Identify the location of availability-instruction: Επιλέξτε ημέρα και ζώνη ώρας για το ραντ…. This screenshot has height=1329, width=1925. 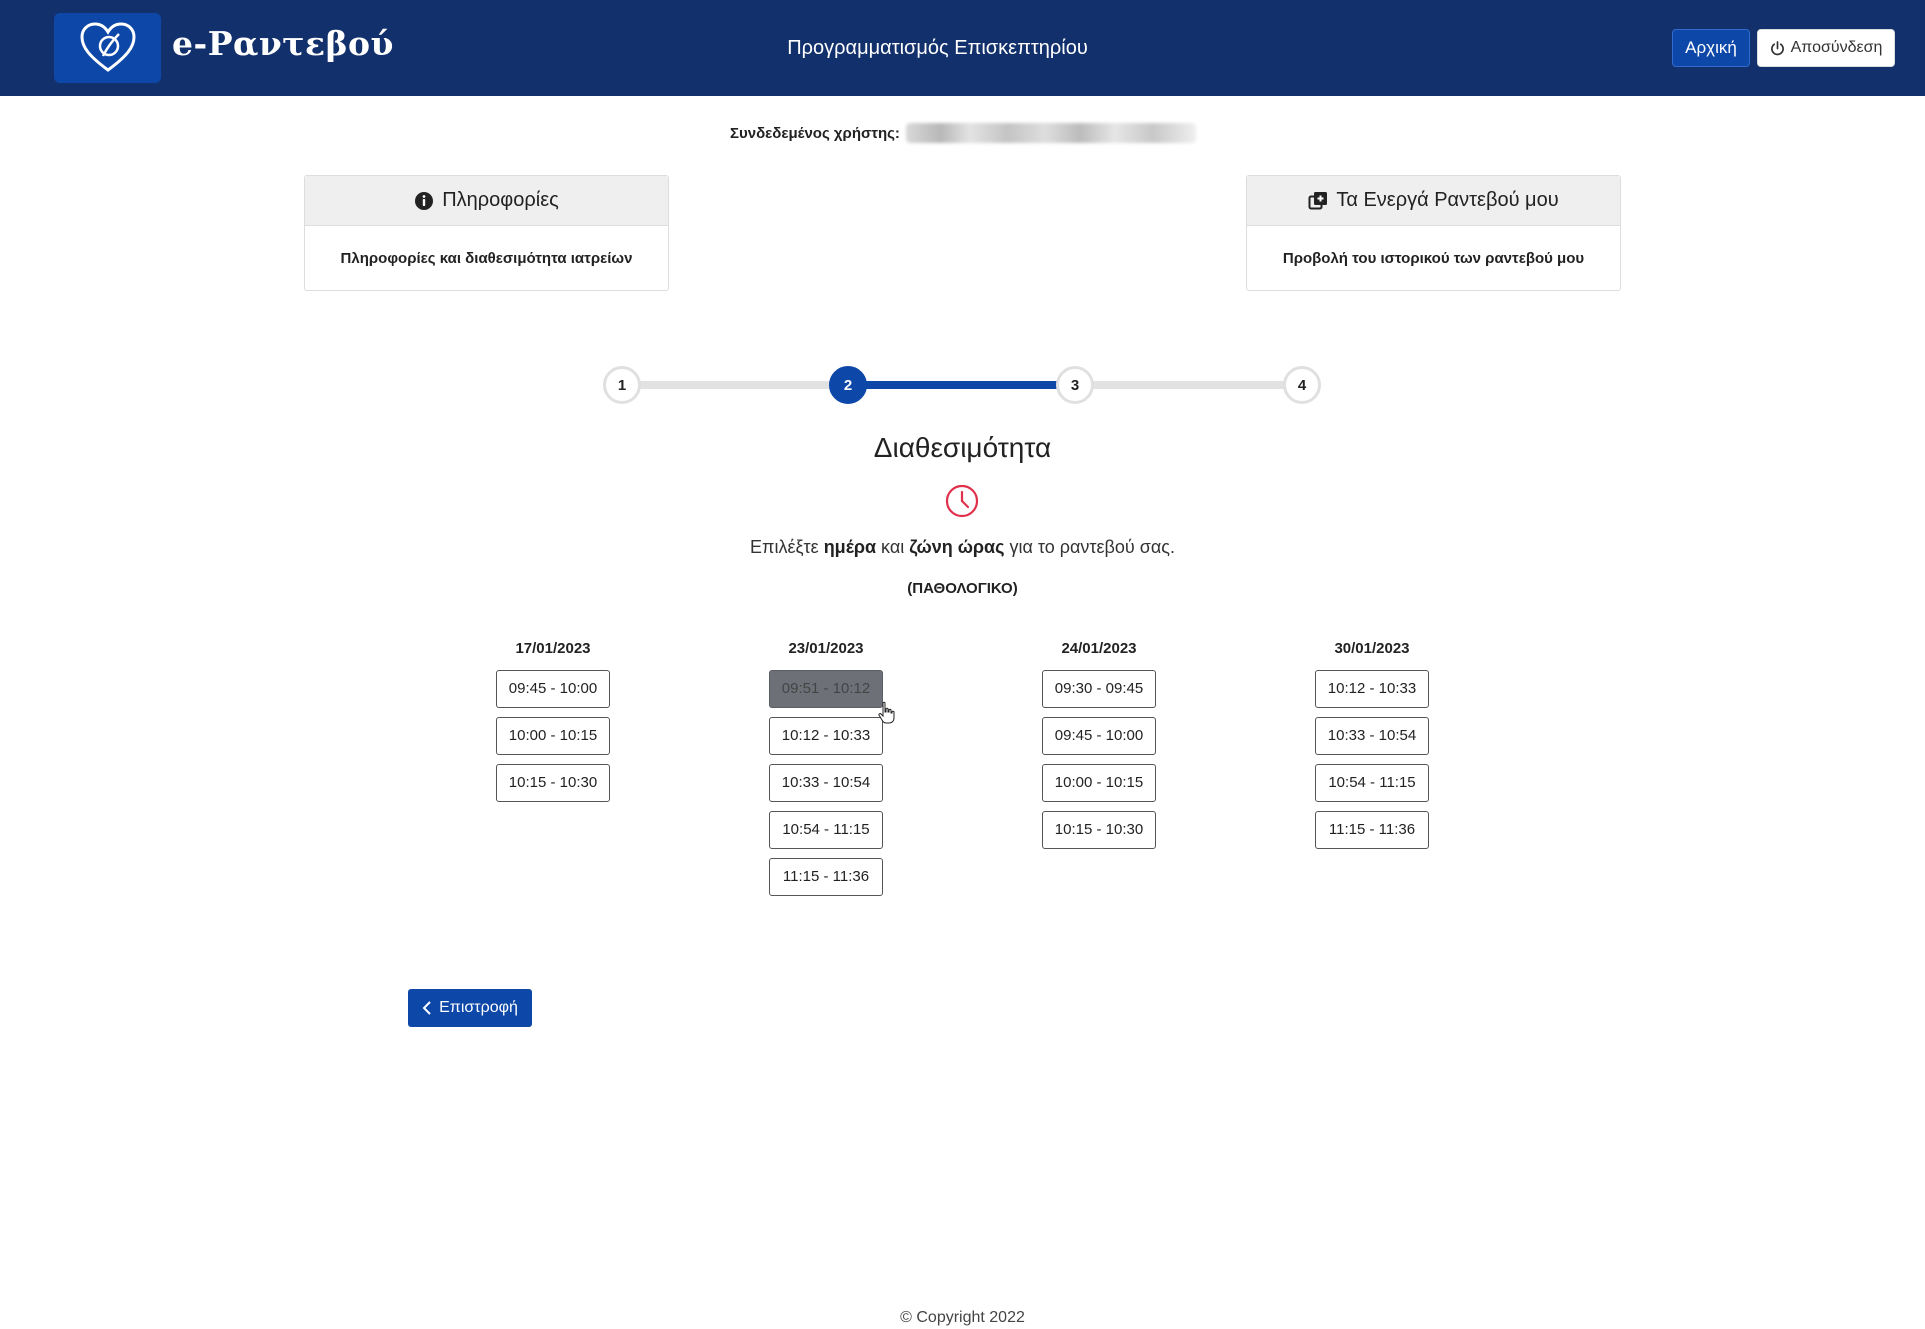
(962, 547).